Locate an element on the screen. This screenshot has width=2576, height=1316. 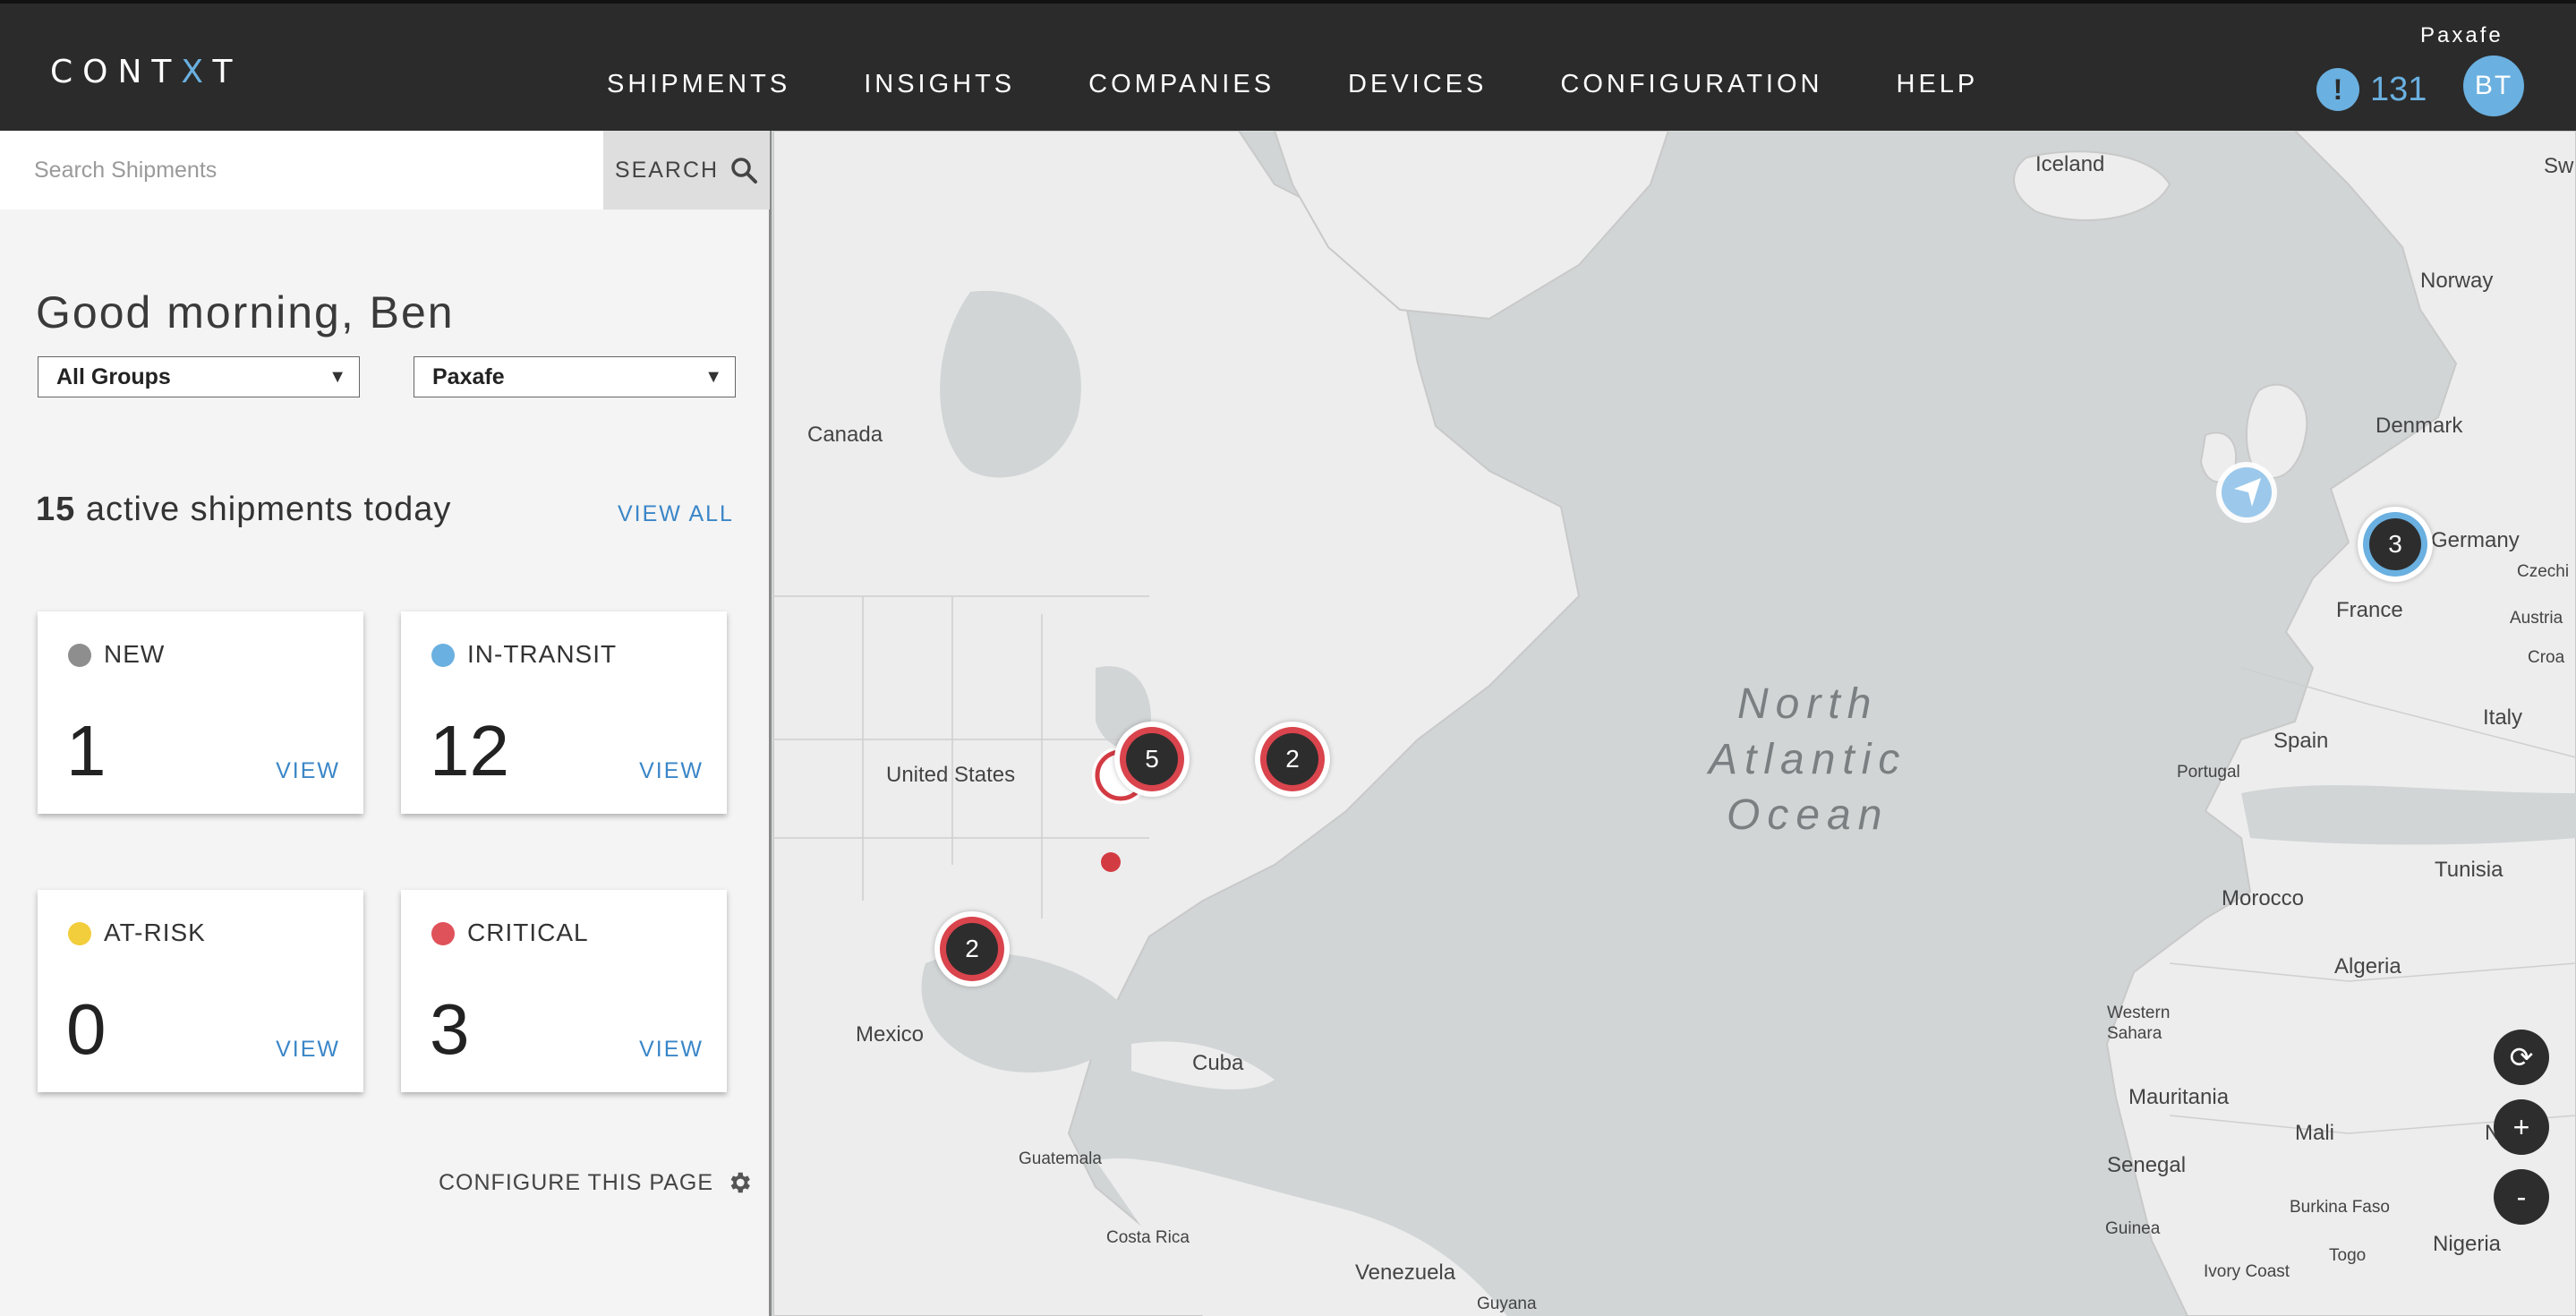
place-label: Algeria is located at coordinates (2367, 966).